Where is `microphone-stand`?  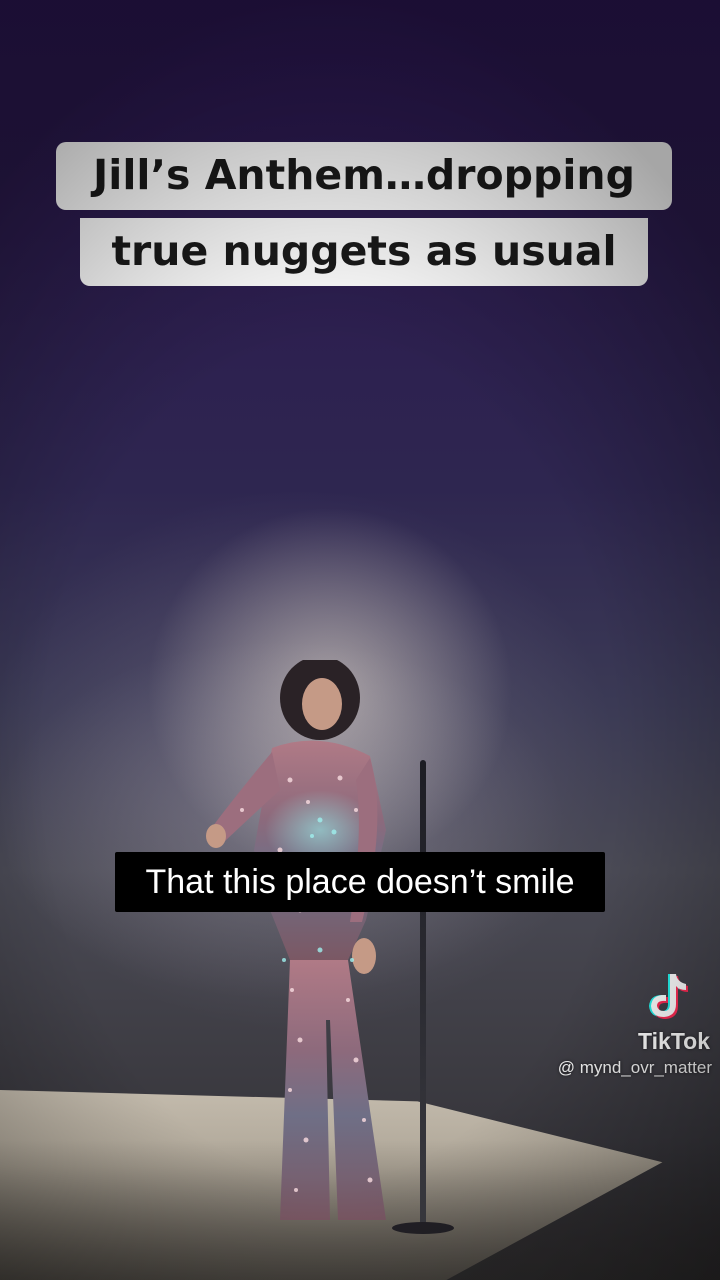 microphone-stand is located at coordinates (423, 995).